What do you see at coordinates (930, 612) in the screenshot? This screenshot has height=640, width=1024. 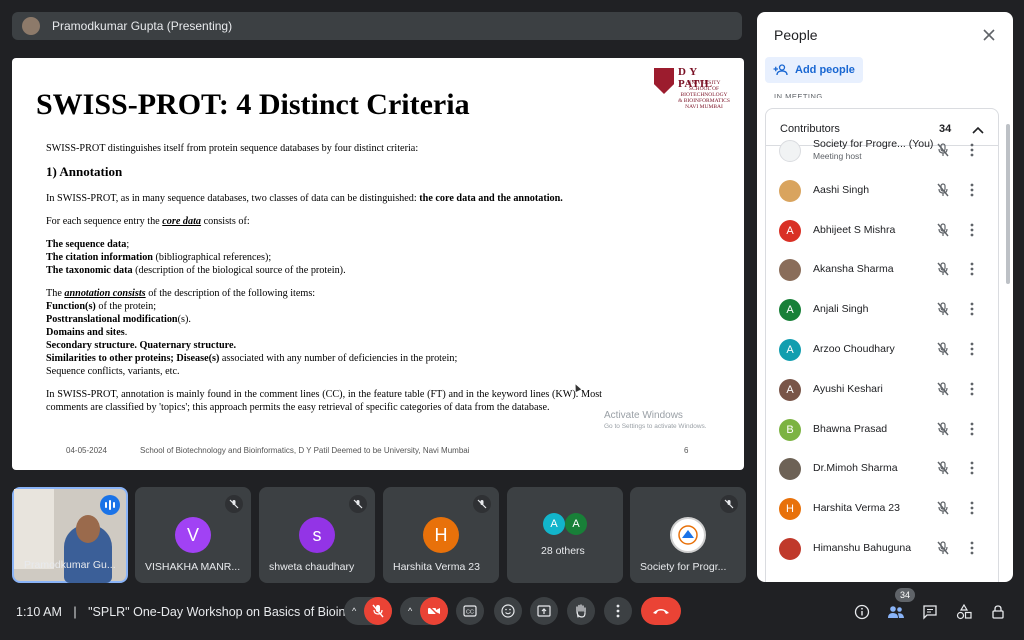 I see `chat-button` at bounding box center [930, 612].